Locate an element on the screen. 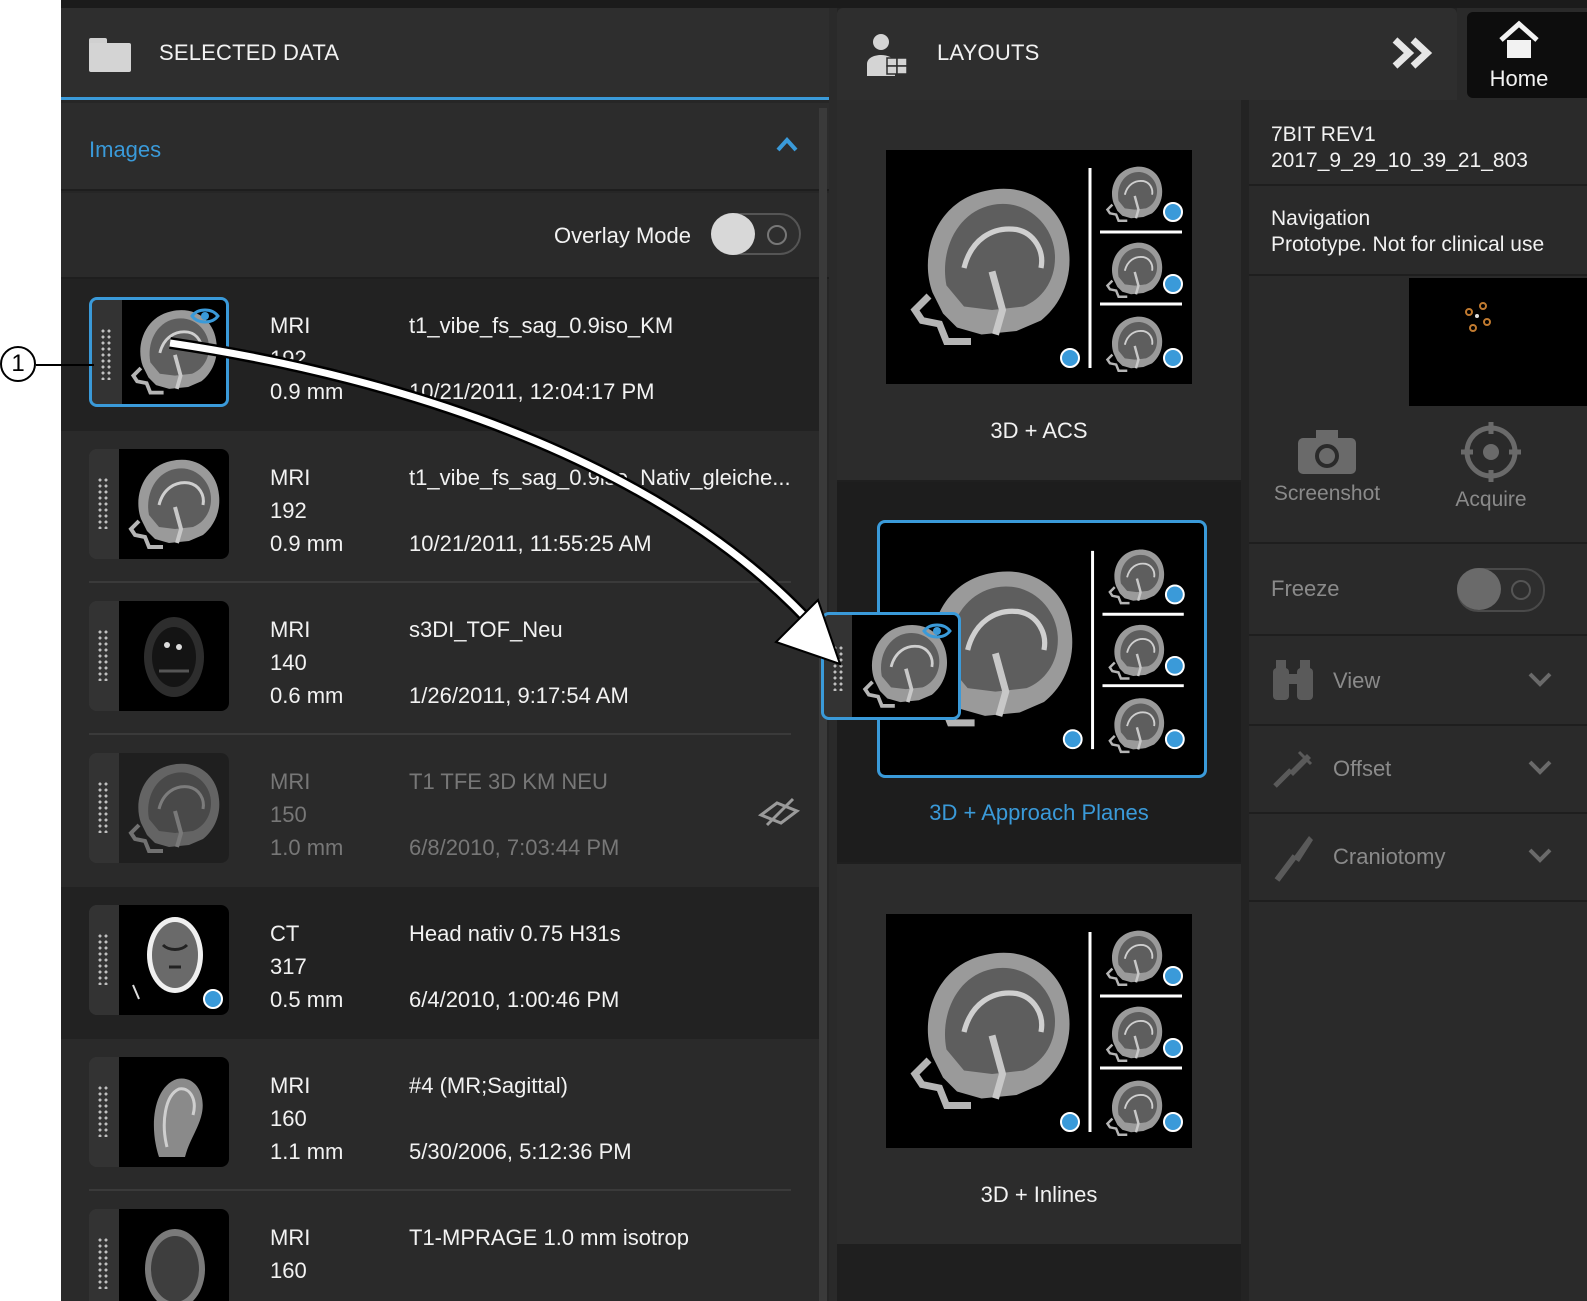  offset-accordion: Offset is located at coordinates (1418, 770).